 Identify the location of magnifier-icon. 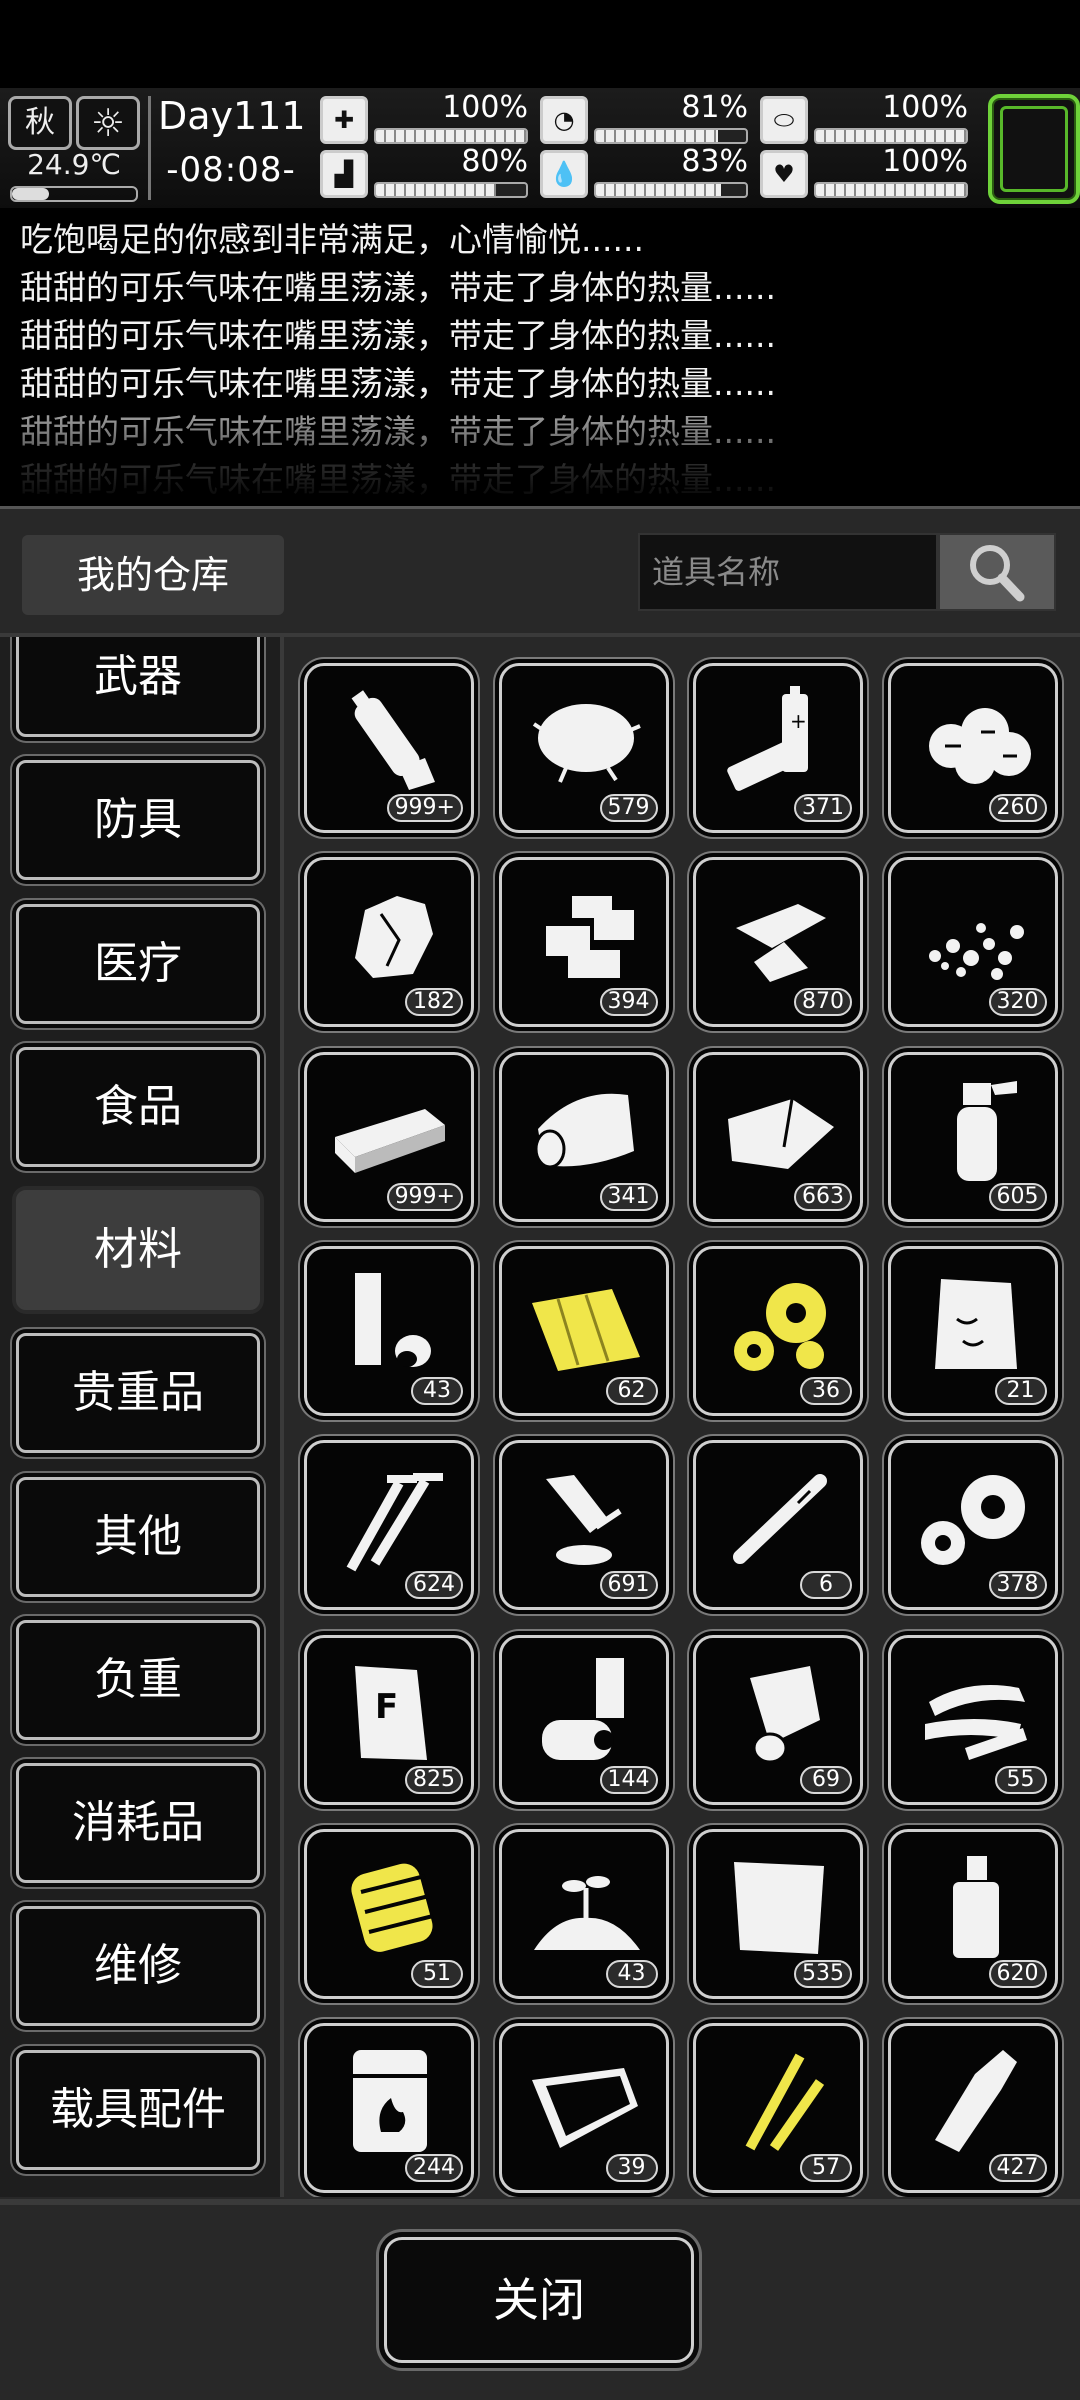
(997, 573).